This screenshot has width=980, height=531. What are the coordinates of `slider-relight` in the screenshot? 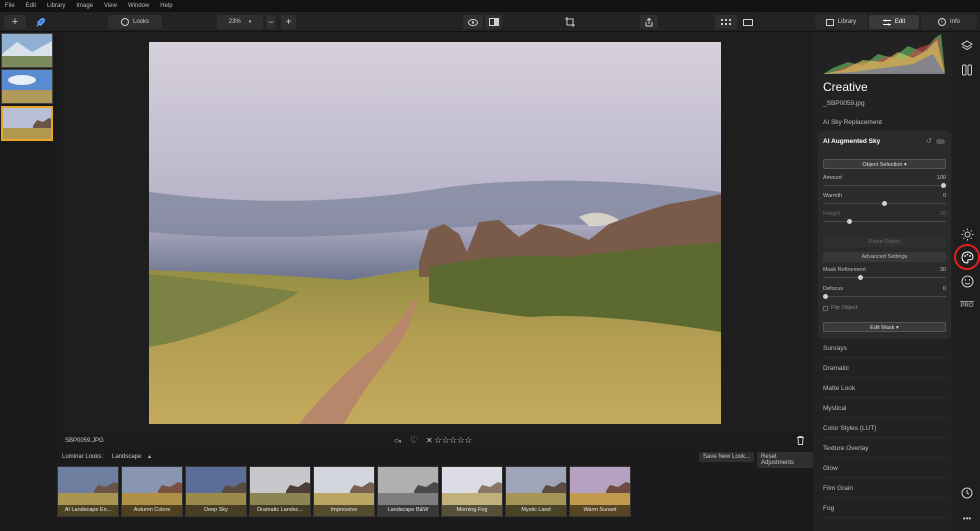 It's located at (884, 221).